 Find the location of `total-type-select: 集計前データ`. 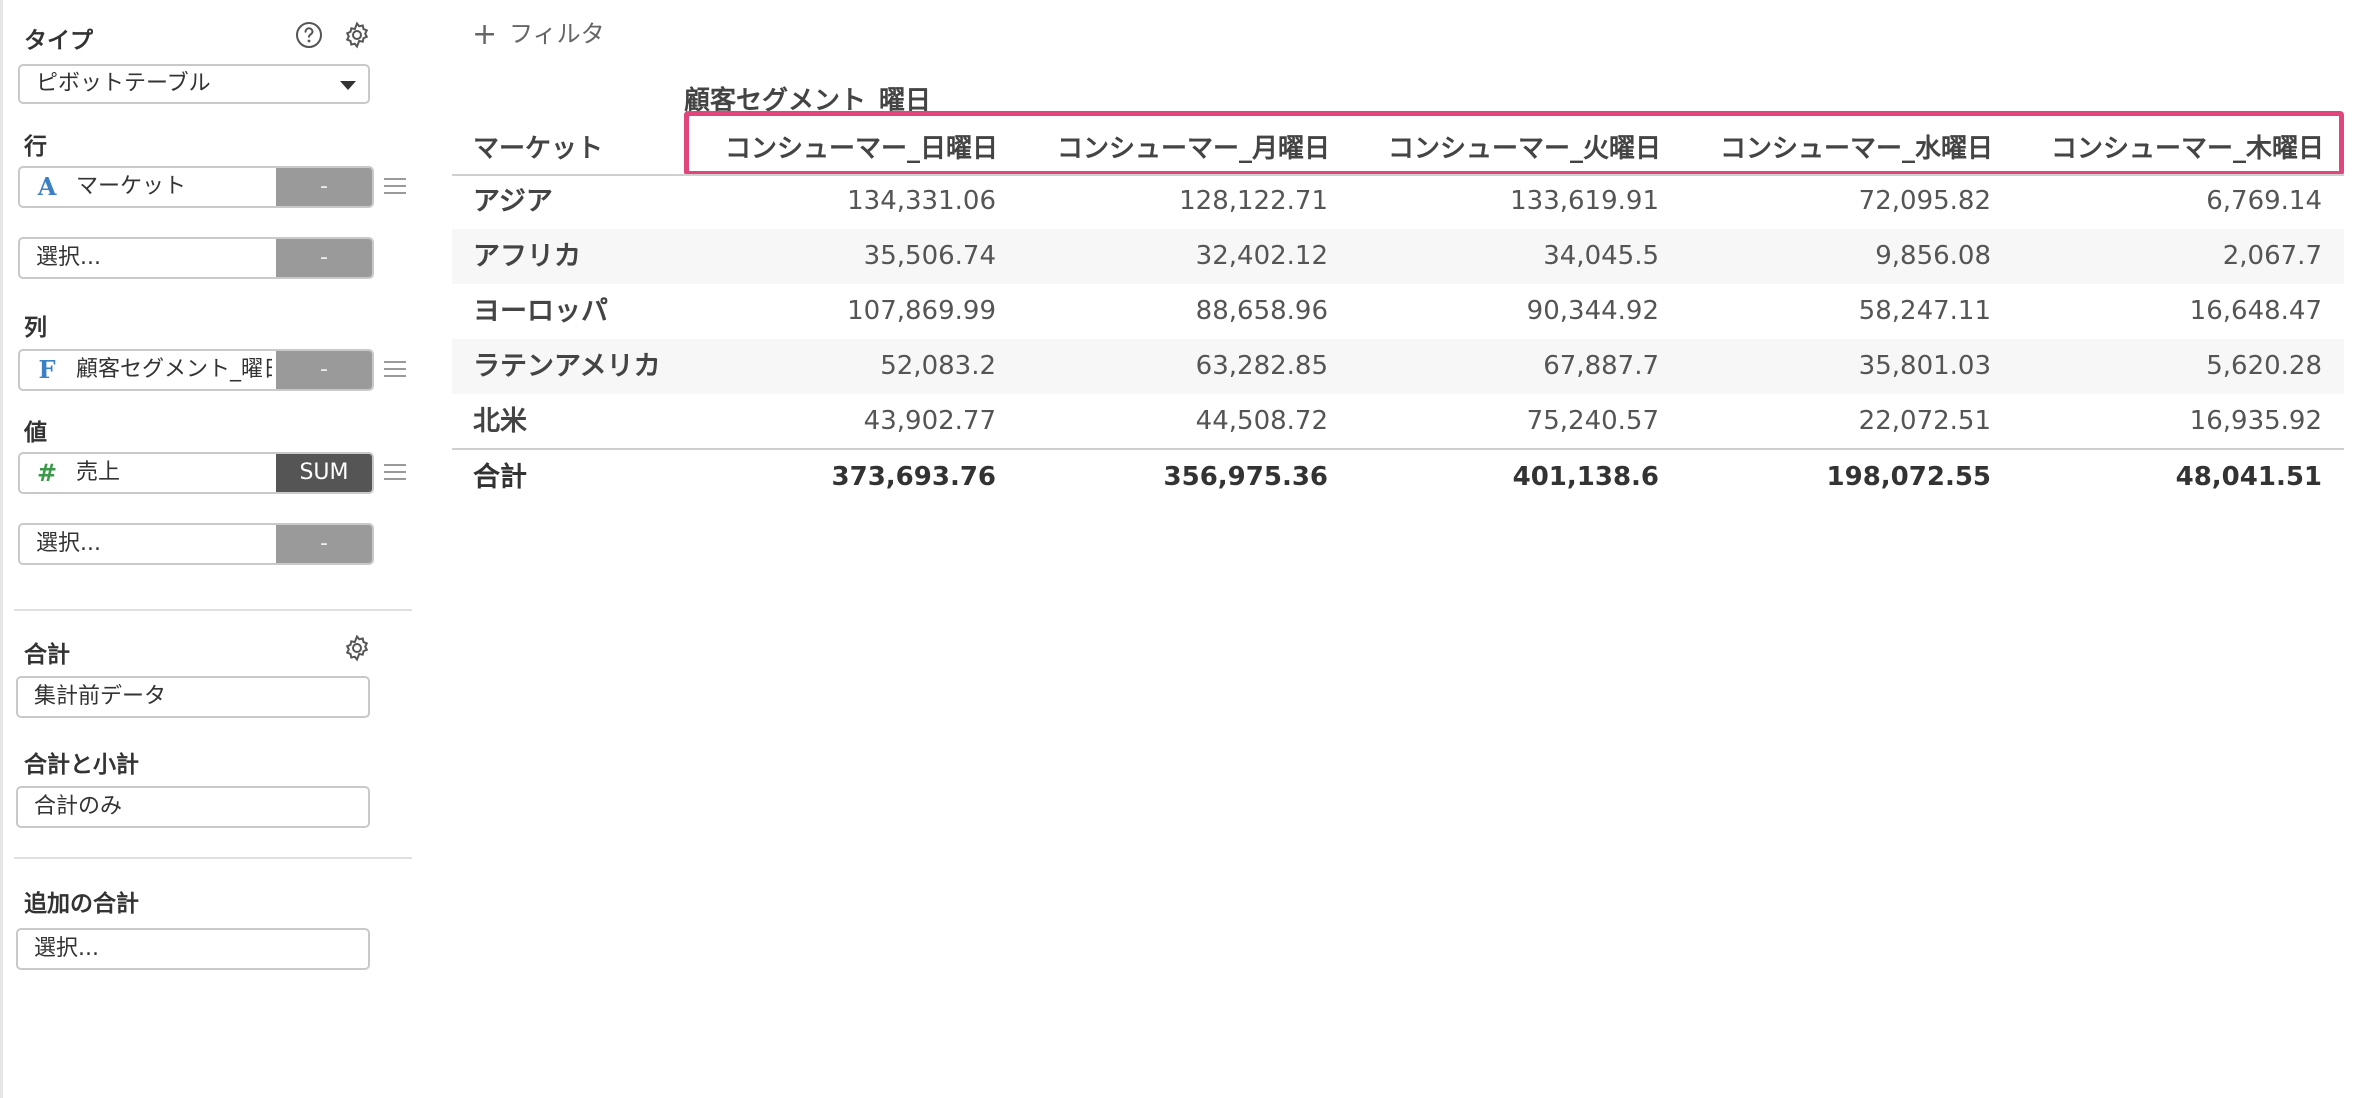

total-type-select: 集計前データ is located at coordinates (193, 697).